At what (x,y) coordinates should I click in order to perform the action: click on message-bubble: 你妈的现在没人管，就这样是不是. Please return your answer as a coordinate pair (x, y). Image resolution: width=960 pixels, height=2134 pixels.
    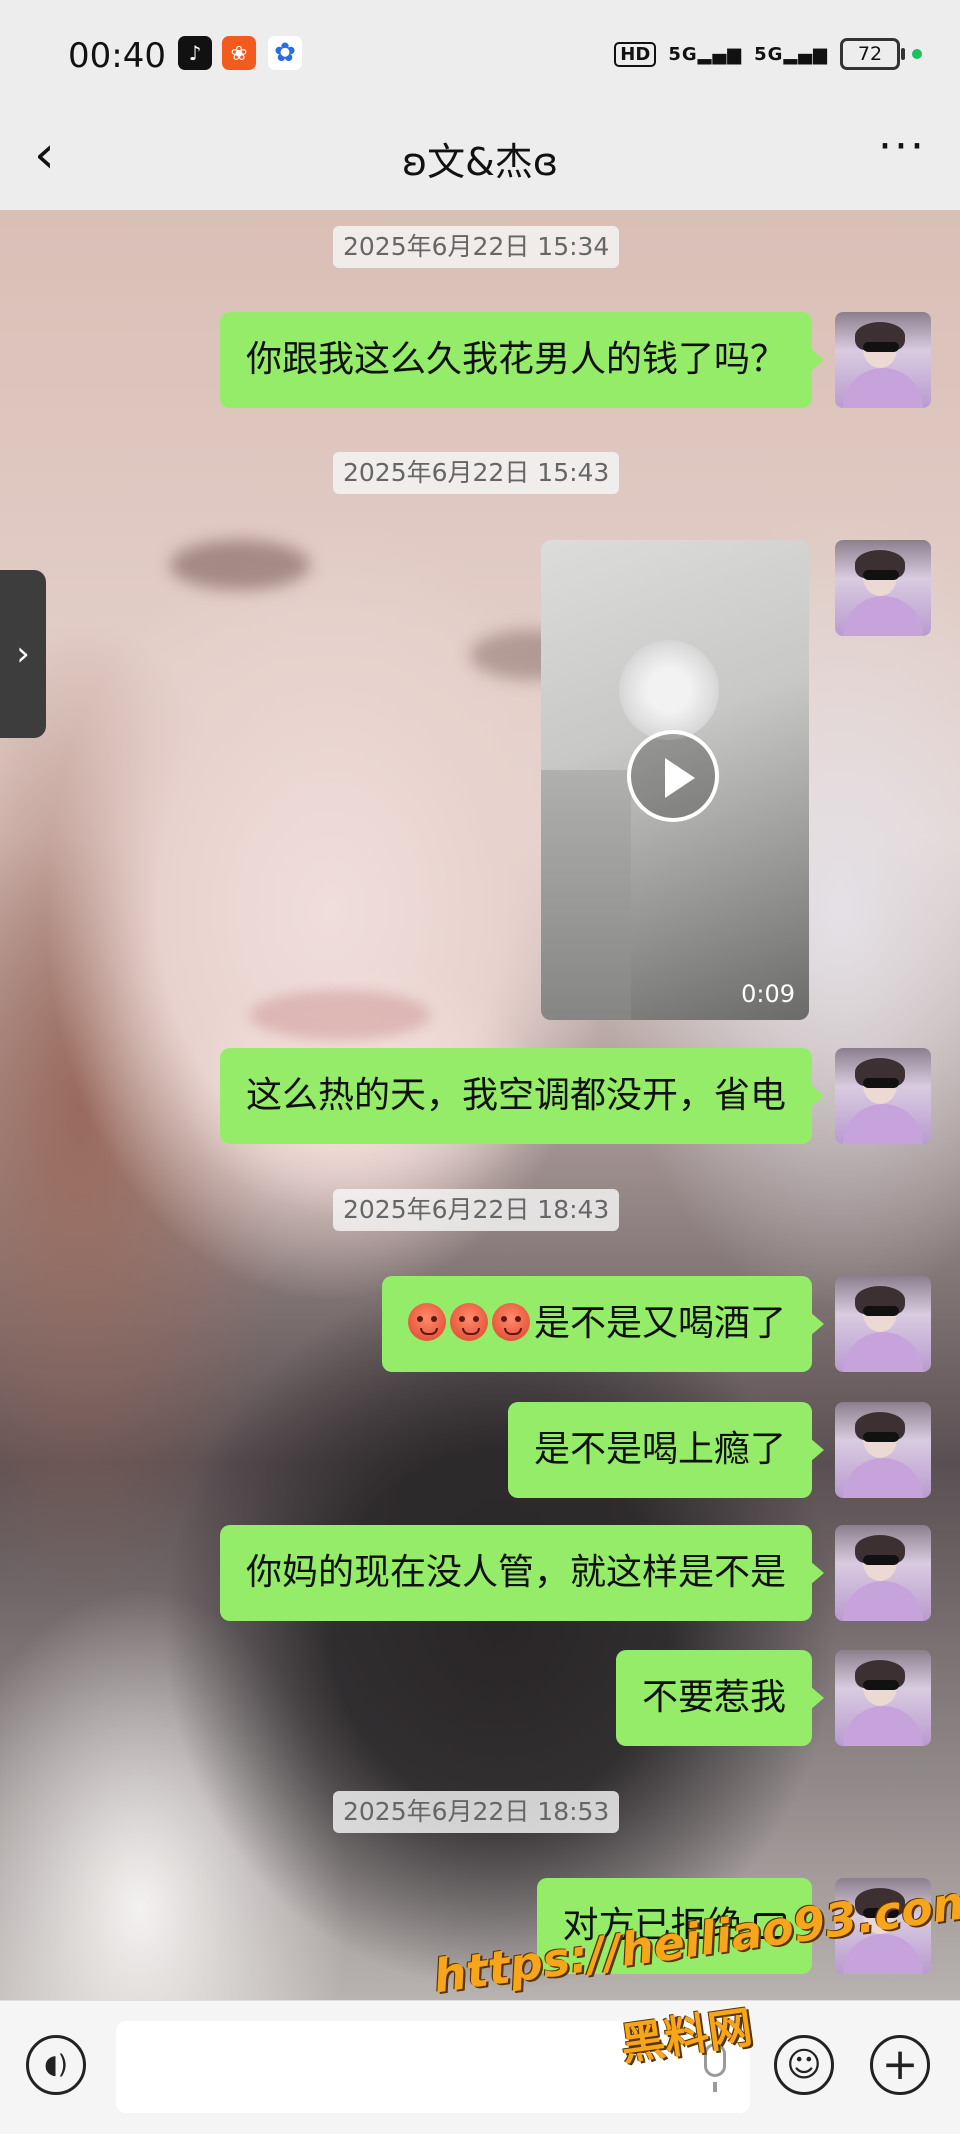
    Looking at the image, I should click on (522, 1573).